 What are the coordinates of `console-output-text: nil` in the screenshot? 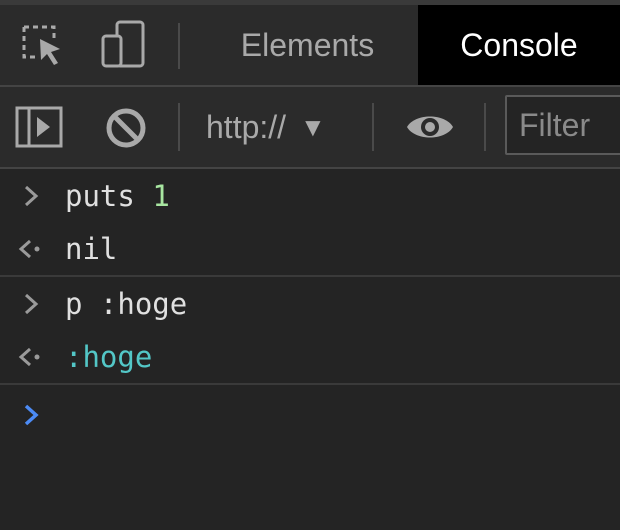 It's located at (91, 248).